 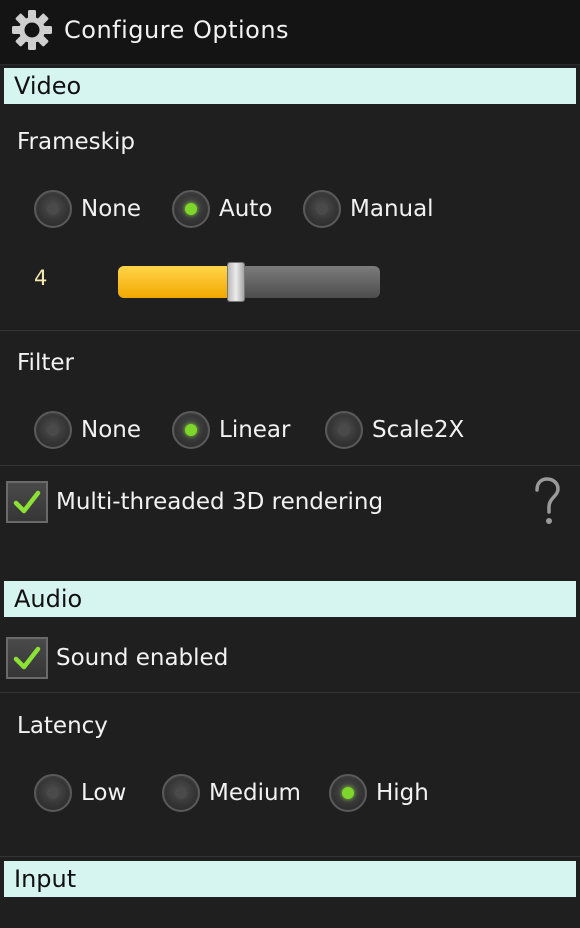 I want to click on sound-enabled-checkbox: Sound enabled, so click(x=117, y=658).